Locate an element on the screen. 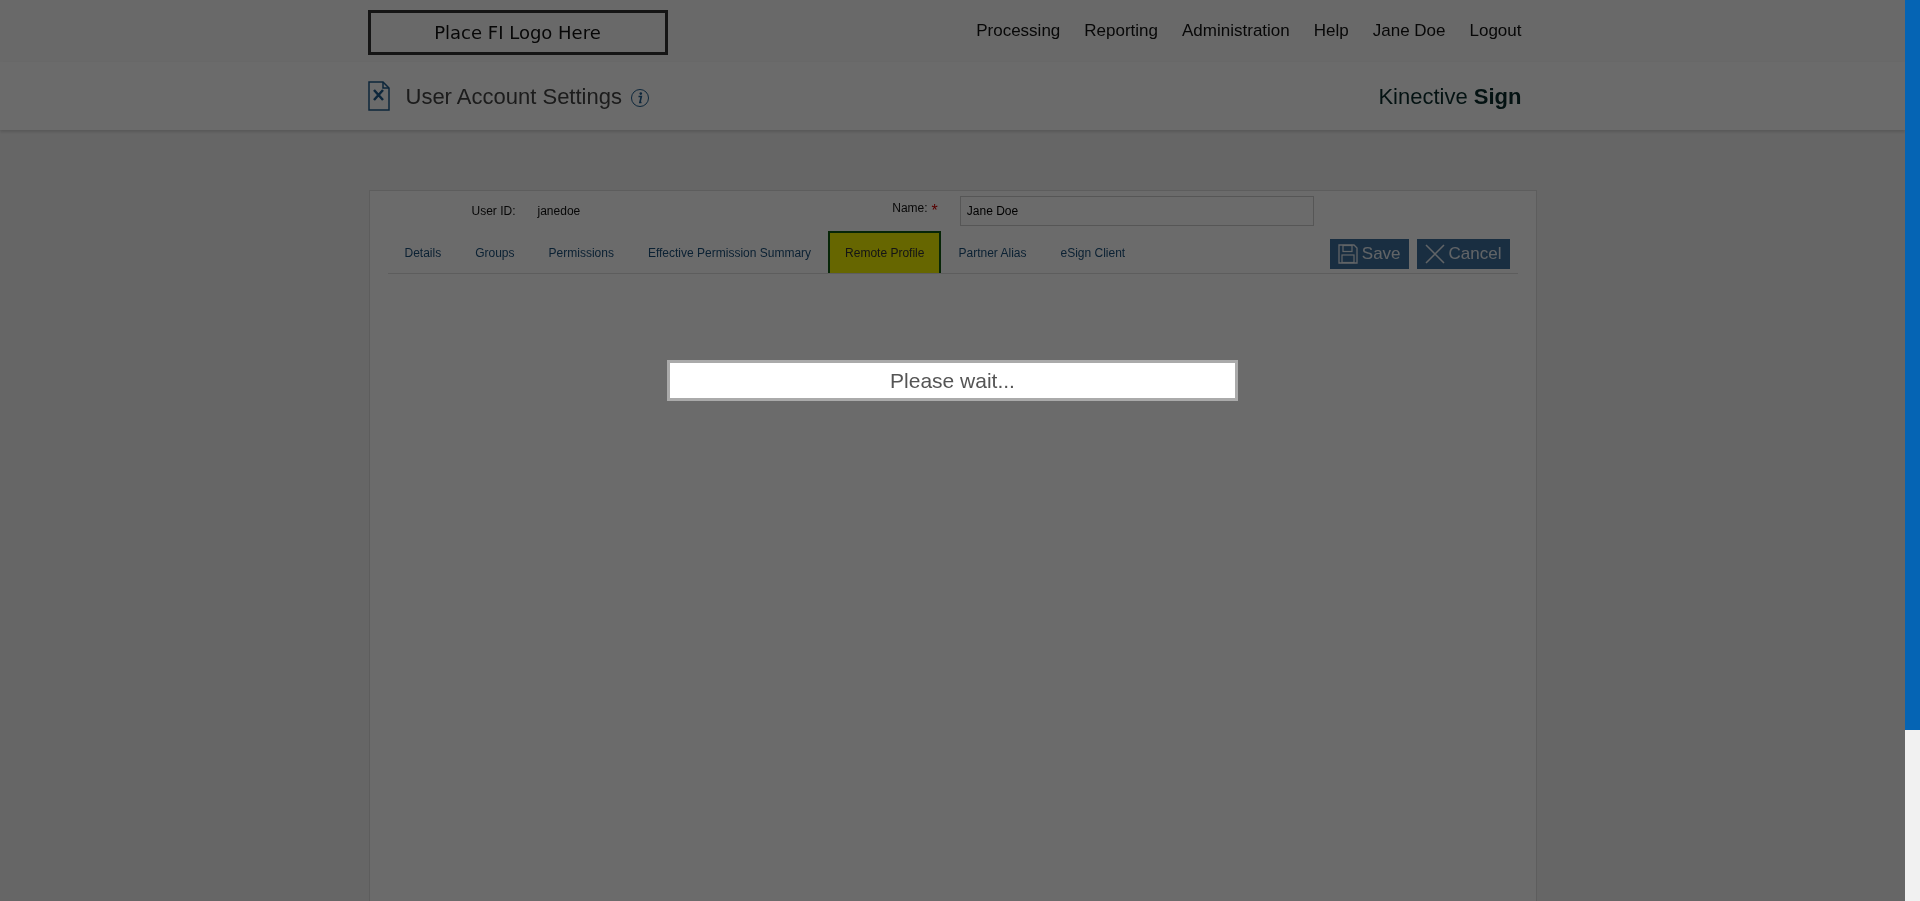 This screenshot has width=1920, height=901. tab: Permissions is located at coordinates (581, 252).